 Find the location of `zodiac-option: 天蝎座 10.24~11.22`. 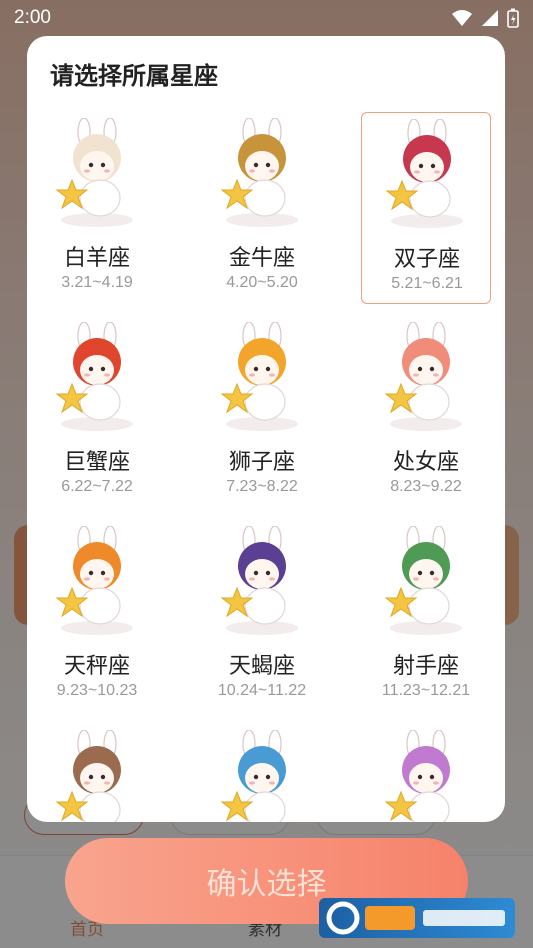

zodiac-option: 天蝎座 10.24~11.22 is located at coordinates (262, 616).